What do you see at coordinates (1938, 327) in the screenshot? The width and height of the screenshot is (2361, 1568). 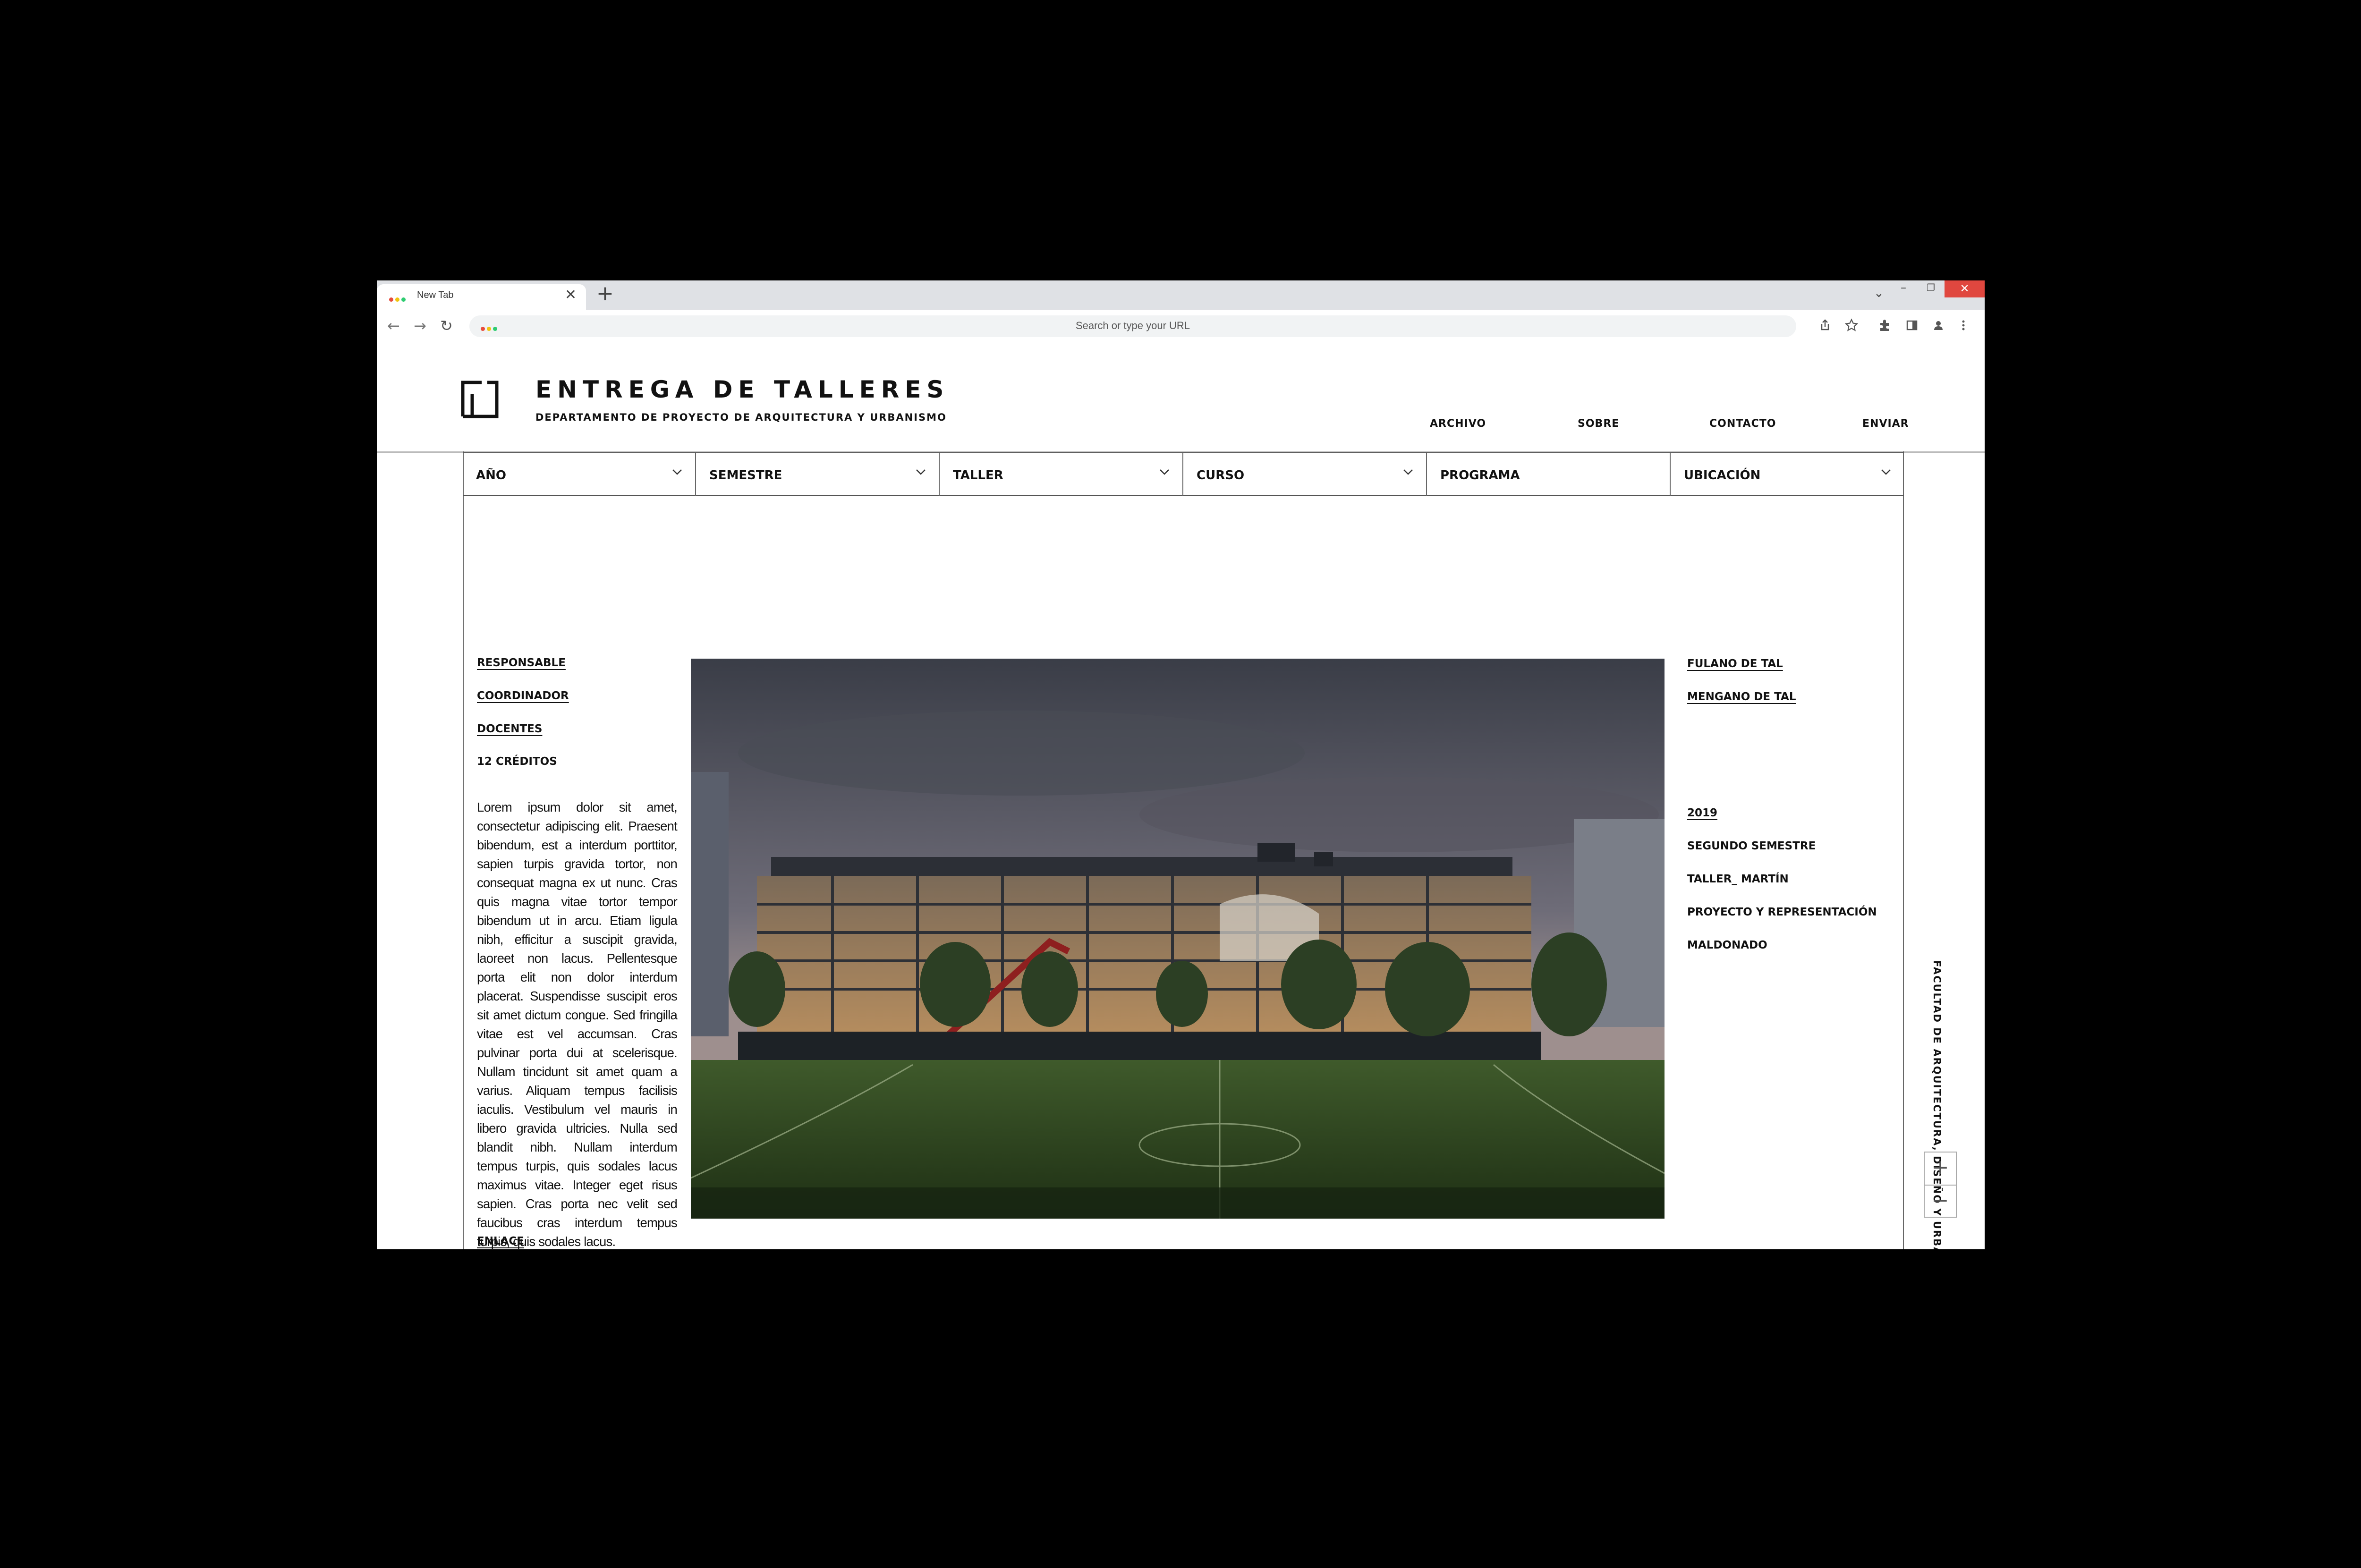 I see `profile-icon` at bounding box center [1938, 327].